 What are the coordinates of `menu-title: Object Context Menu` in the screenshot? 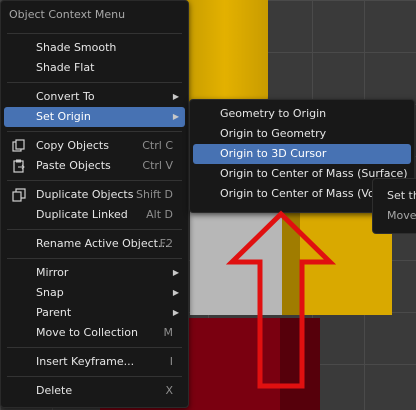 It's located at (67, 14).